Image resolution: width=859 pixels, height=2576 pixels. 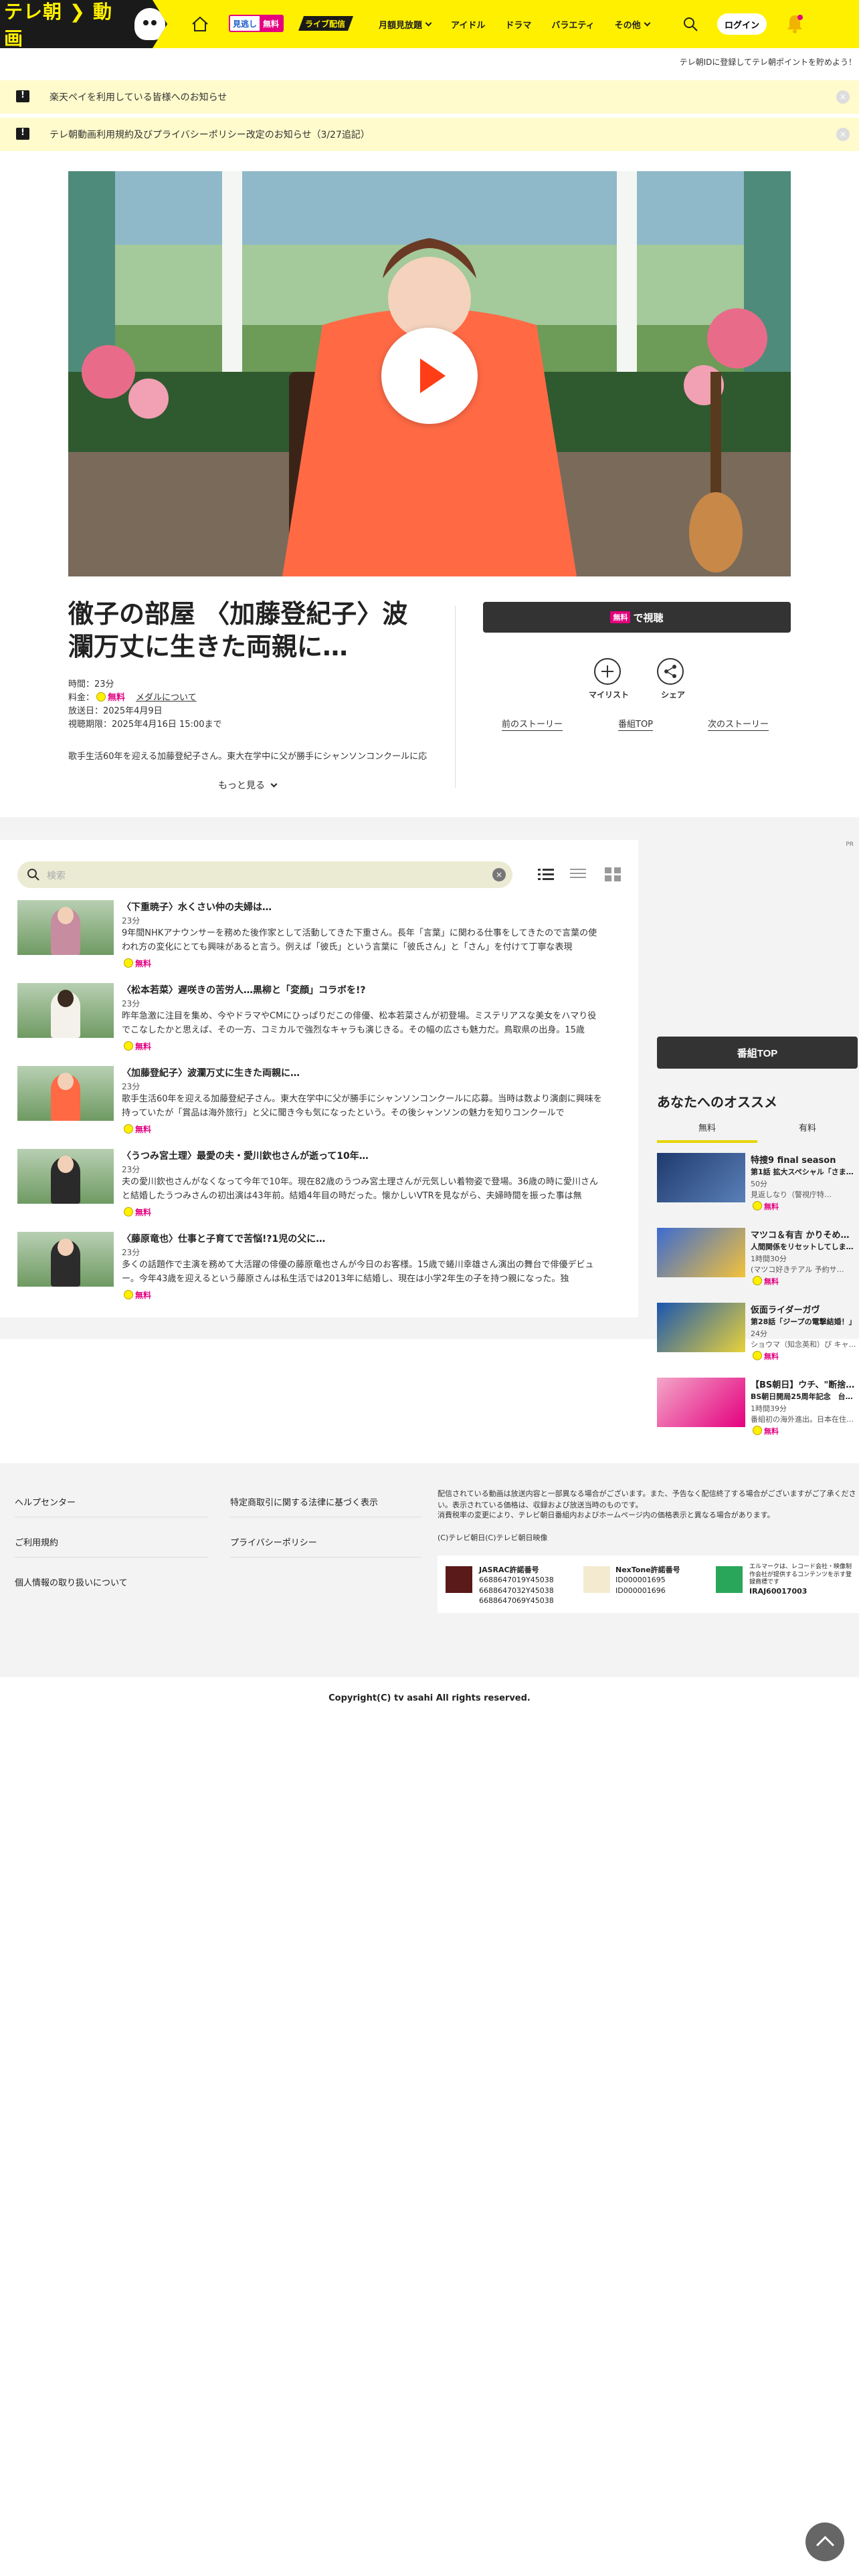 What do you see at coordinates (429, 97) in the screenshot?
I see `notice-bar: 楽天ペイを利用している皆様へのお知らせ ×` at bounding box center [429, 97].